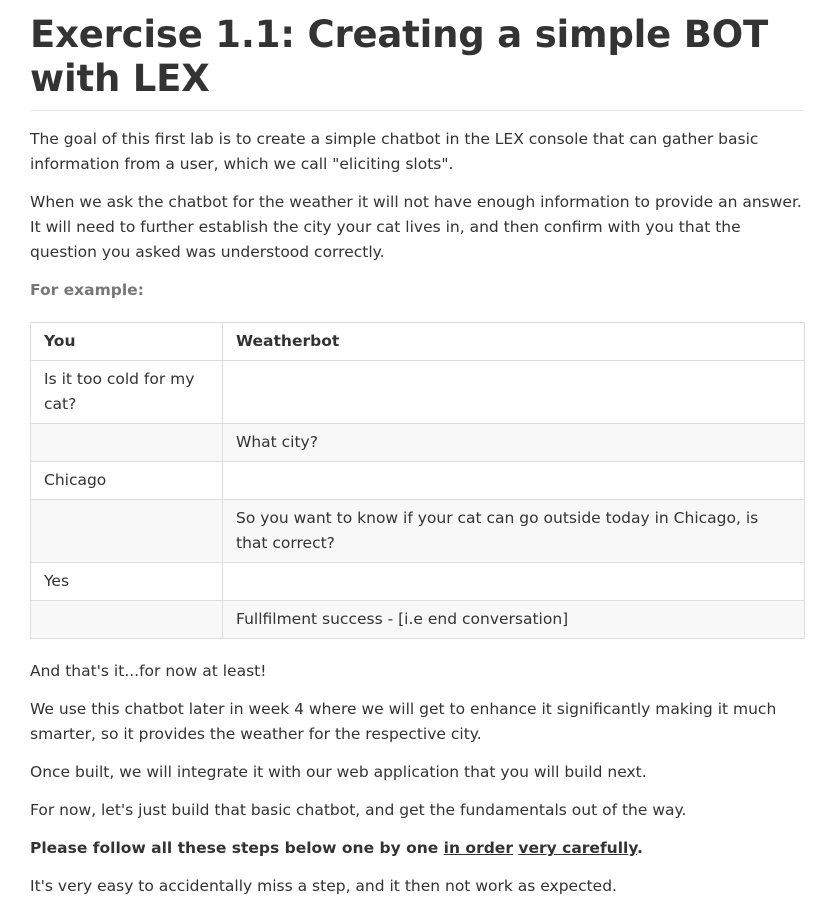  I want to click on header-weatherbot: Weatherbot, so click(513, 341).